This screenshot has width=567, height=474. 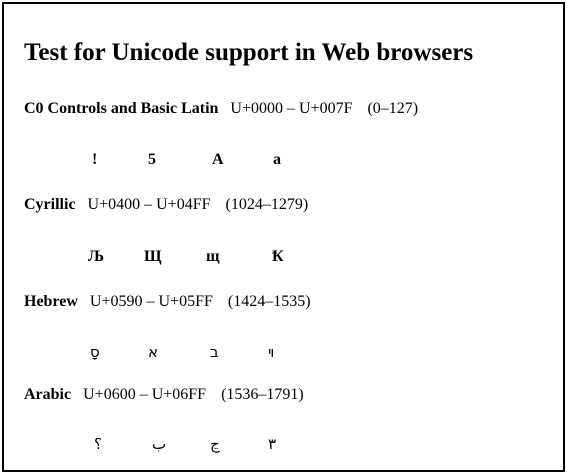 What do you see at coordinates (272, 444) in the screenshot?
I see `sample-char: ٣` at bounding box center [272, 444].